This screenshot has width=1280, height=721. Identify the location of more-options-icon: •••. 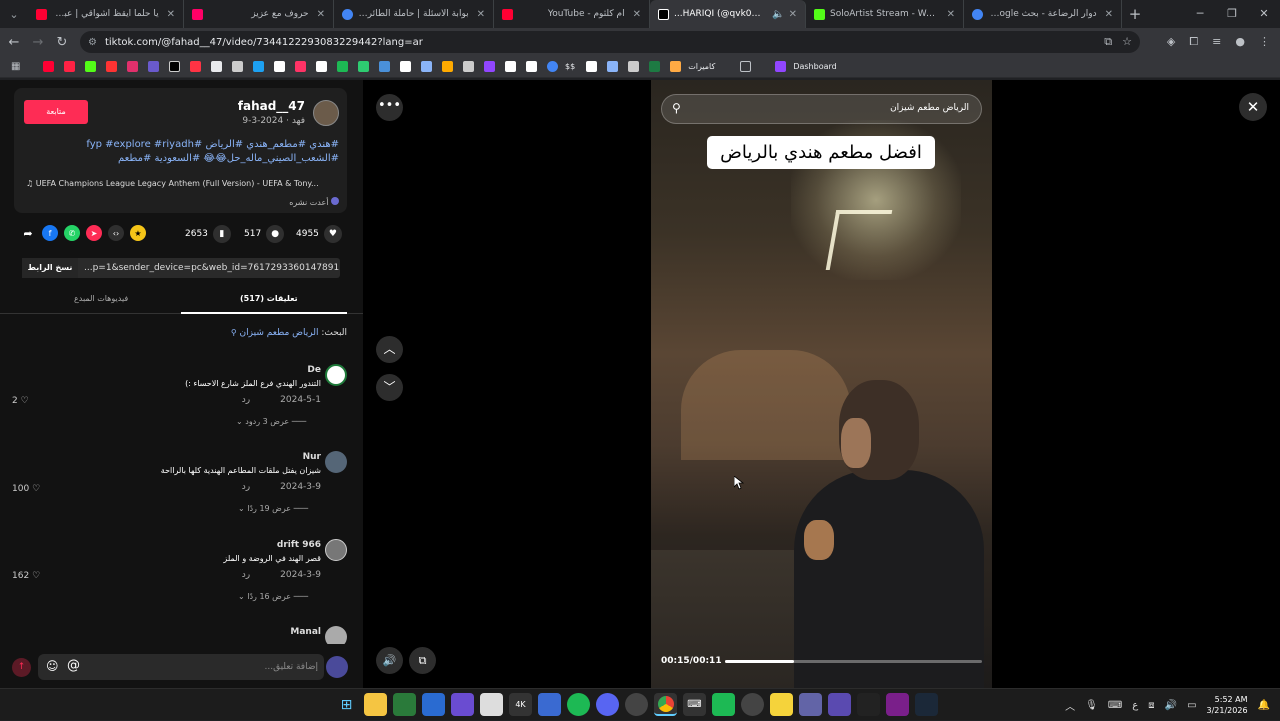
(389, 107).